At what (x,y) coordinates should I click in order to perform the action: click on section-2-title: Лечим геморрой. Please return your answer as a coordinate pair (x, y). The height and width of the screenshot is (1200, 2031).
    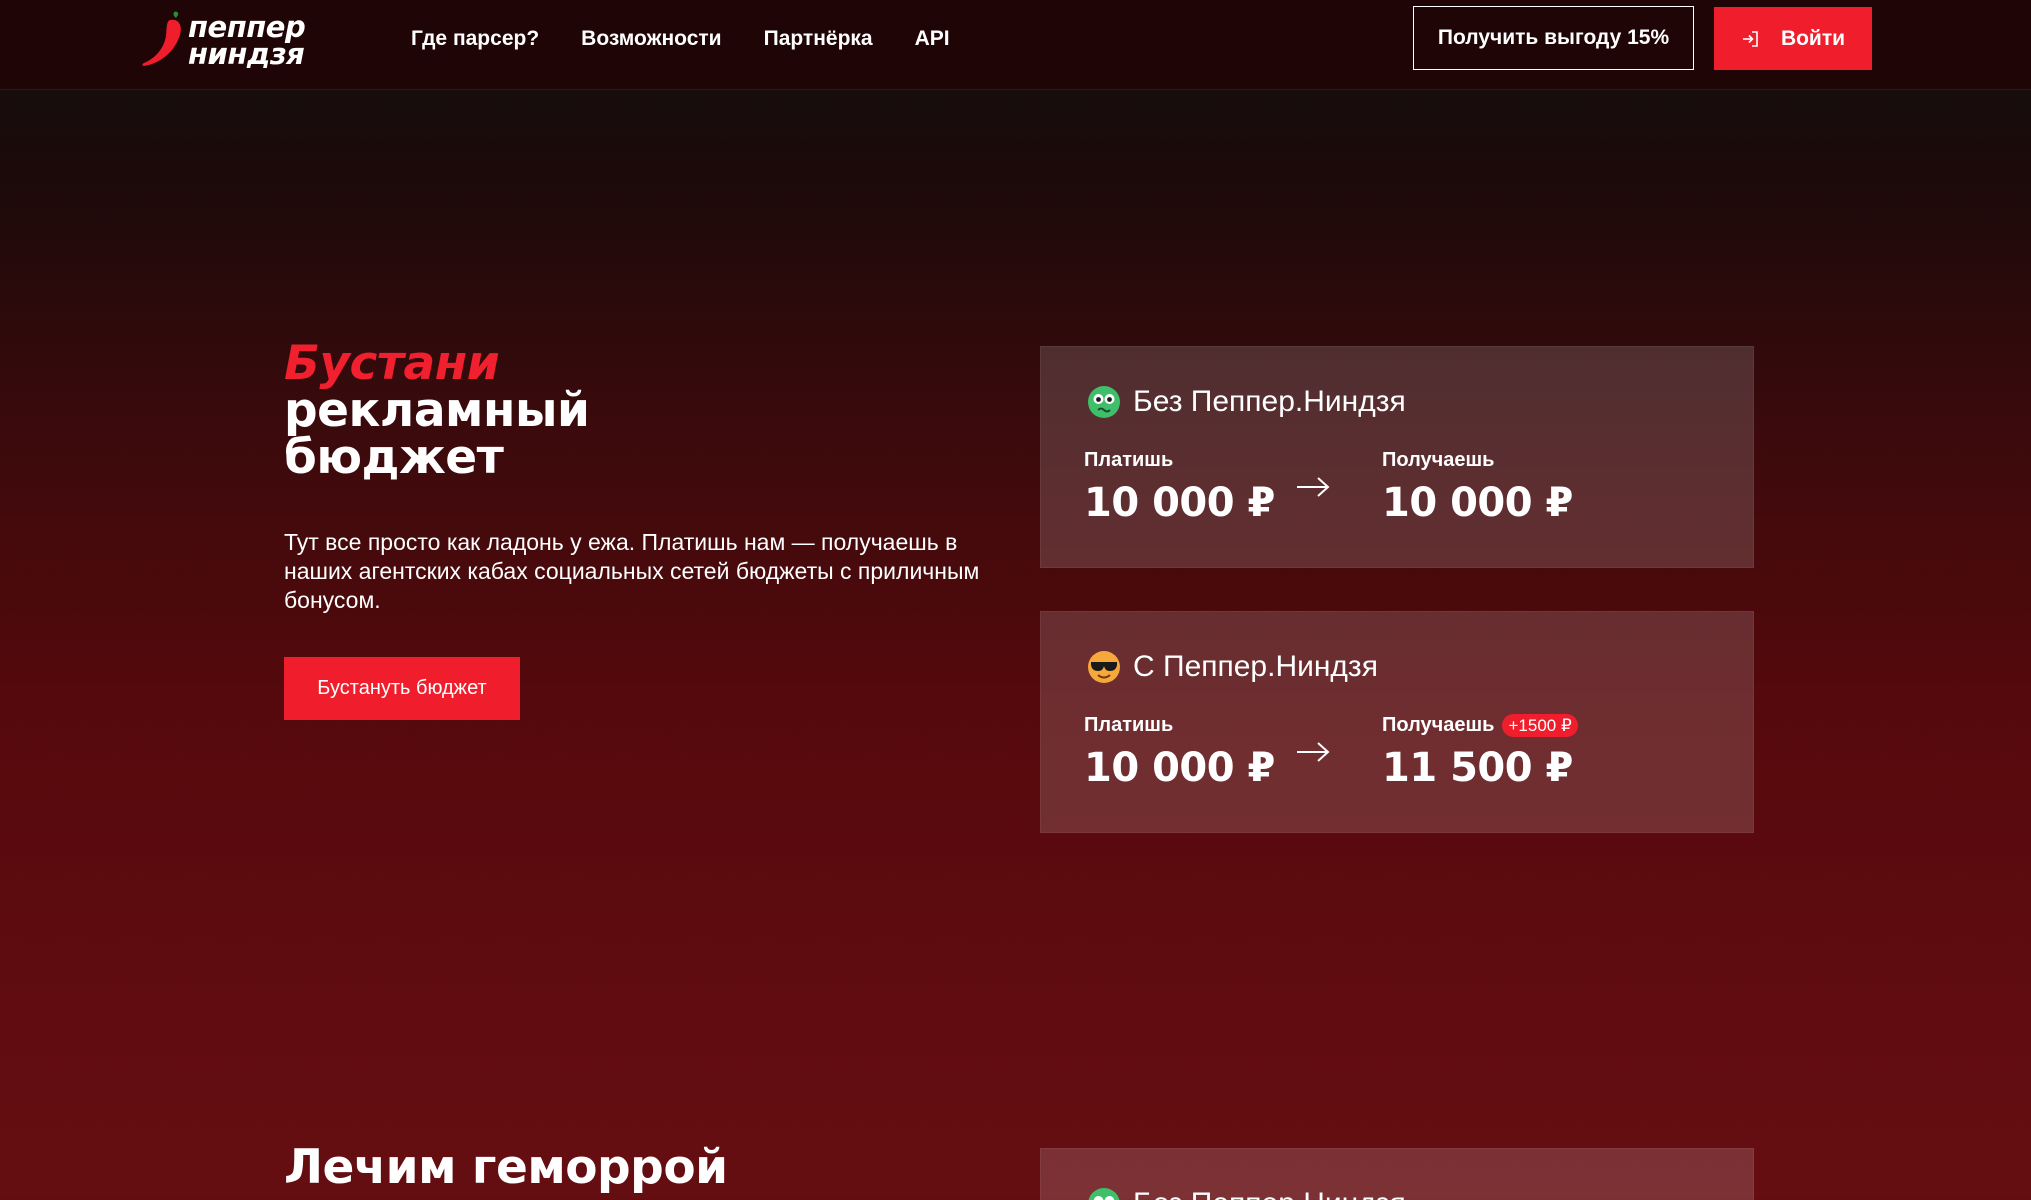
    Looking at the image, I should click on (506, 1167).